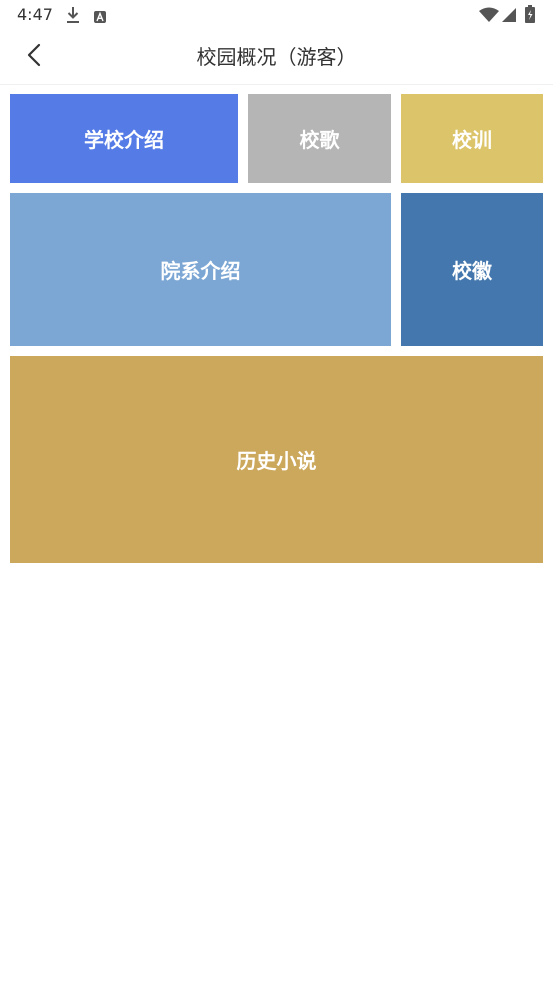 The image size is (553, 984). I want to click on tile-school-song: 校歌, so click(319, 138).